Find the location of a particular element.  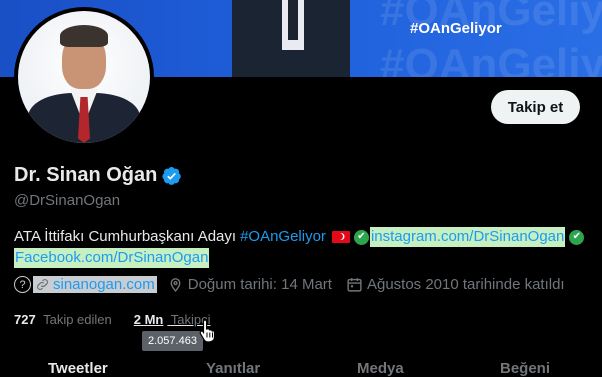

hand-cursor-icon is located at coordinates (207, 331).